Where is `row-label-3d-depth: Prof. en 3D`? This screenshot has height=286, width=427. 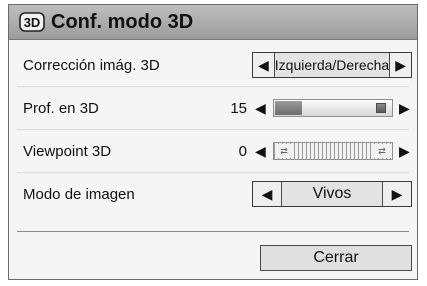
row-label-3d-depth: Prof. en 3D is located at coordinates (61, 108).